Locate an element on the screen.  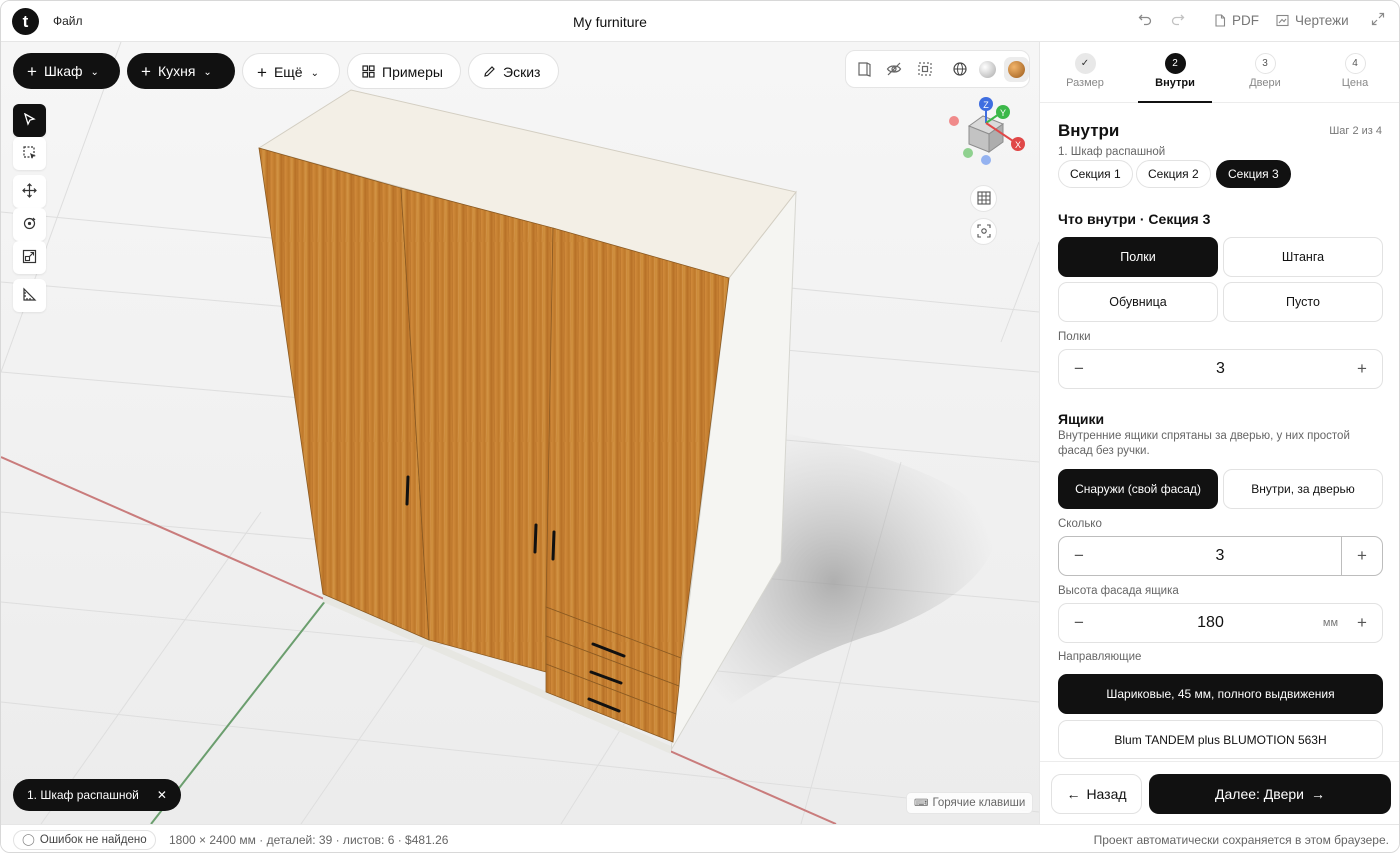
examples-button: Примеры is located at coordinates (404, 71).